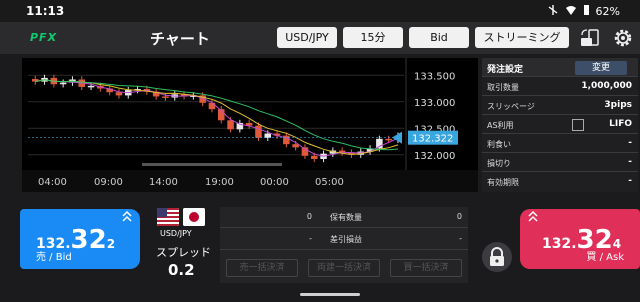 This screenshot has width=640, height=302. What do you see at coordinates (44, 37) in the screenshot?
I see `pfx-logo: PFX` at bounding box center [44, 37].